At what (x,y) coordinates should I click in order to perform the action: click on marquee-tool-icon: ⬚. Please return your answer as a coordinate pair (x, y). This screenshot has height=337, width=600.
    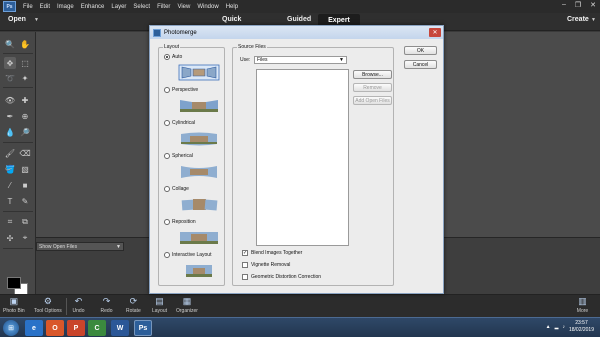
    Looking at the image, I should click on (25, 63).